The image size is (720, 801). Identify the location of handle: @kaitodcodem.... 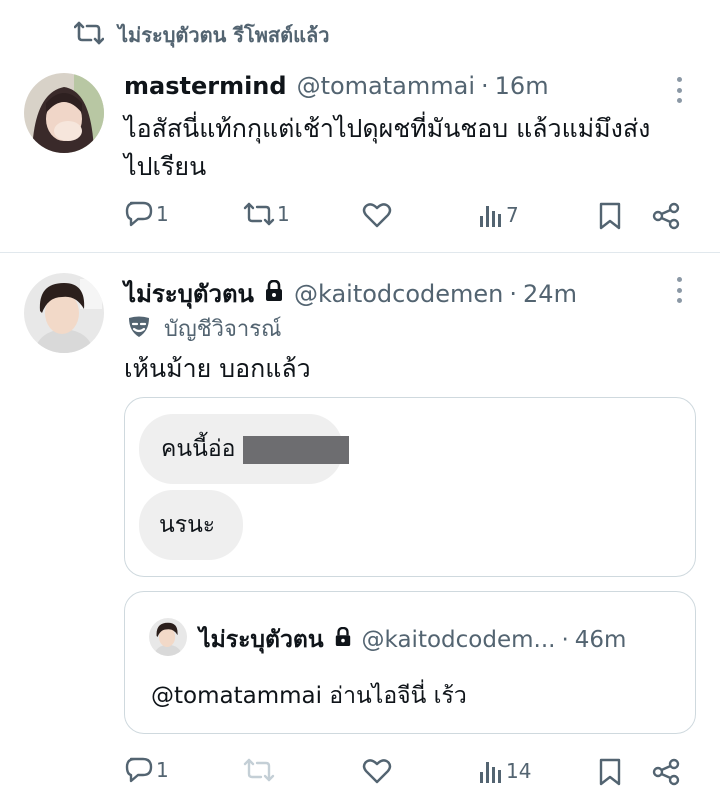
(458, 640).